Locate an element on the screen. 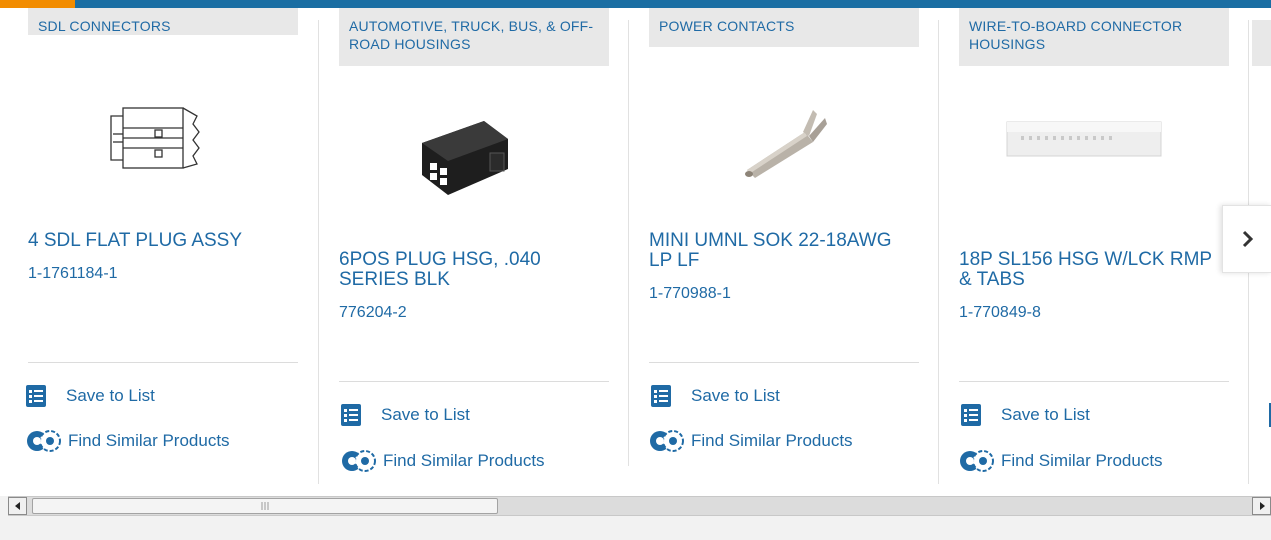  product-name-link: 4 SDL FLAT PLUG ASSY is located at coordinates (158, 241).